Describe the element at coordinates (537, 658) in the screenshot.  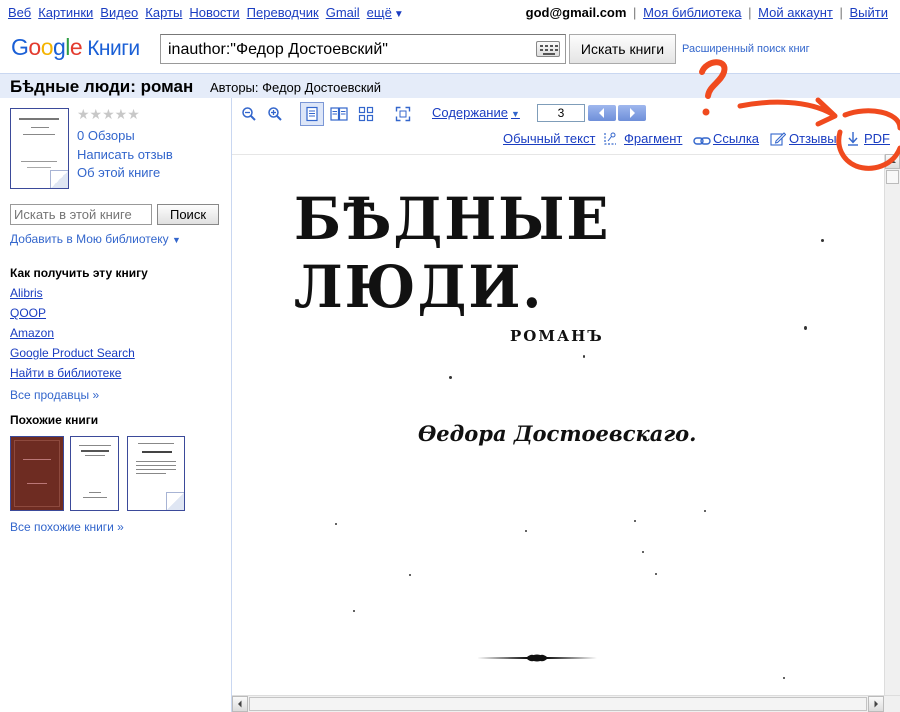
I see `page-ornament` at that location.